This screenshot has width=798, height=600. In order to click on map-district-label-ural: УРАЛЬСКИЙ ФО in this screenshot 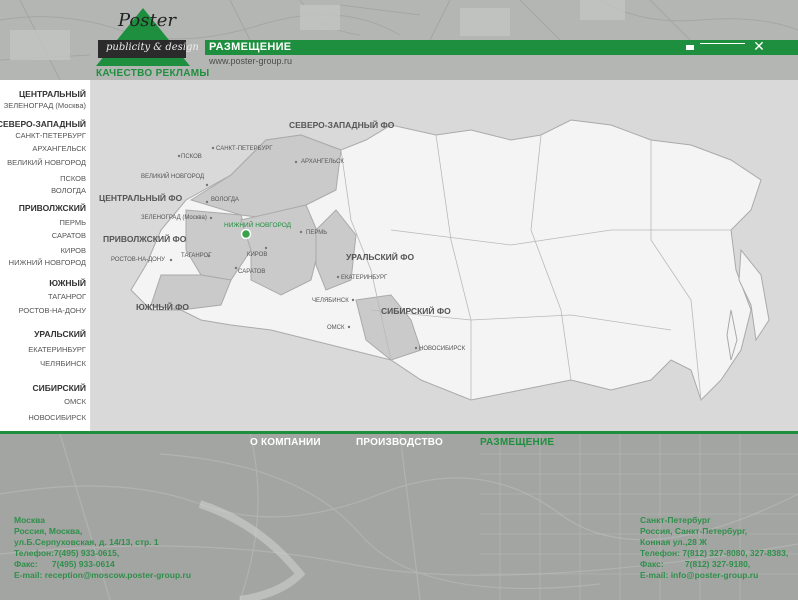, I will do `click(380, 256)`.